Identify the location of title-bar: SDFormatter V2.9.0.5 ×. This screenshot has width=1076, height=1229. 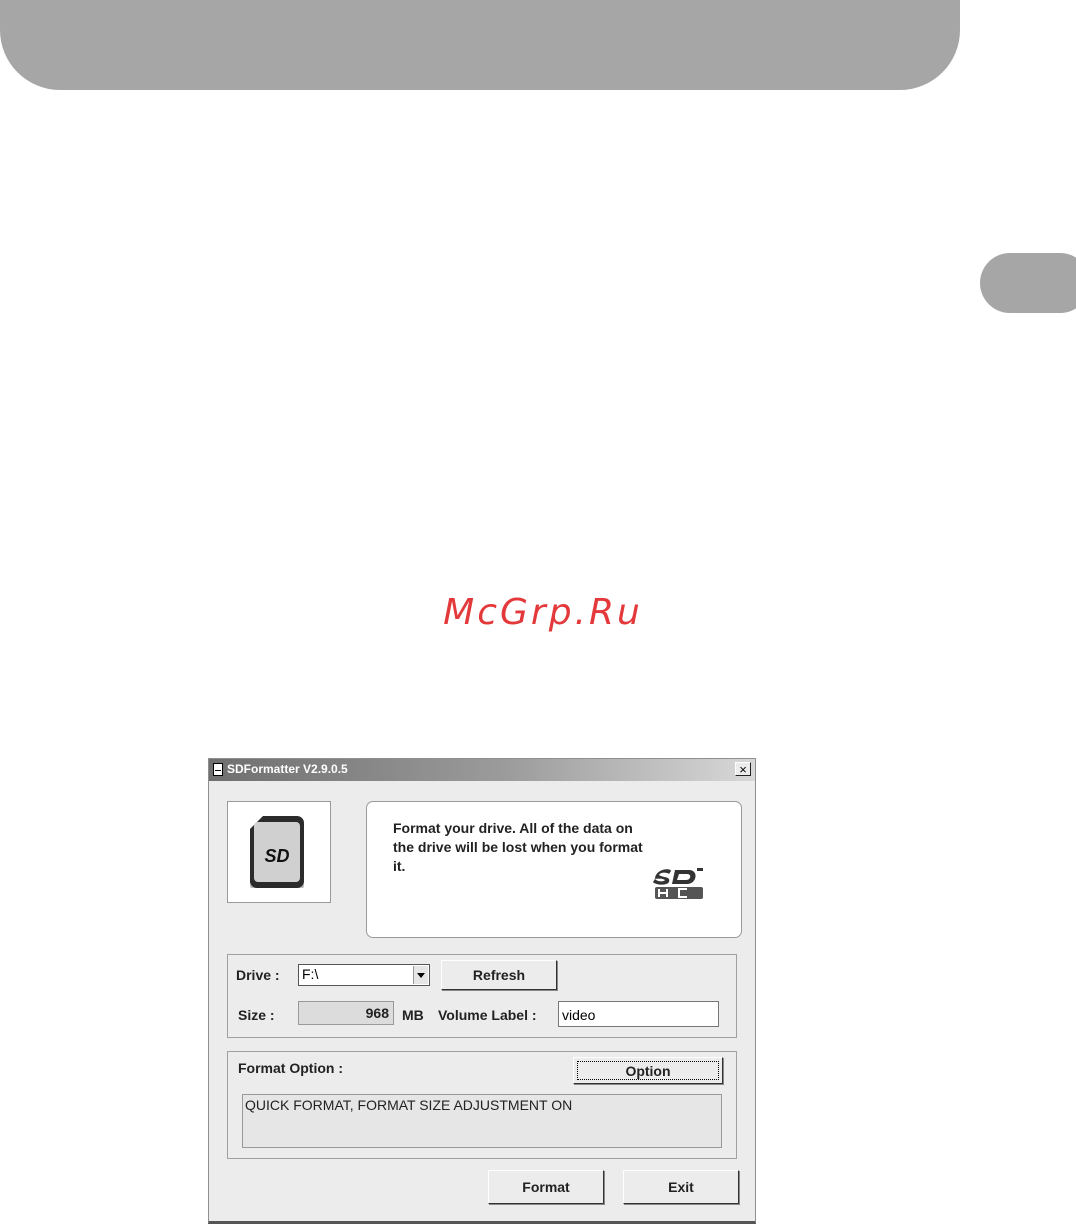
(482, 770).